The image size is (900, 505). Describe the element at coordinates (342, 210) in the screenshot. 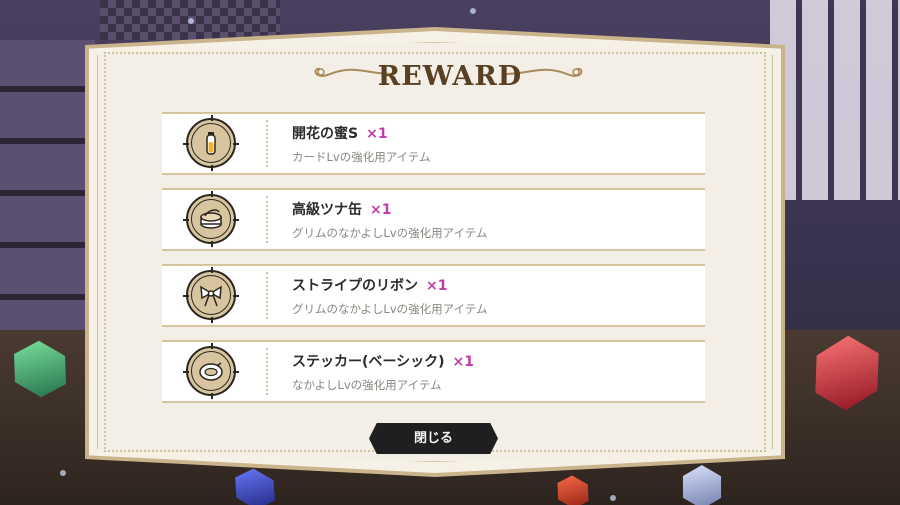

I see `reward-name: 高級ツナ缶 ×1` at that location.